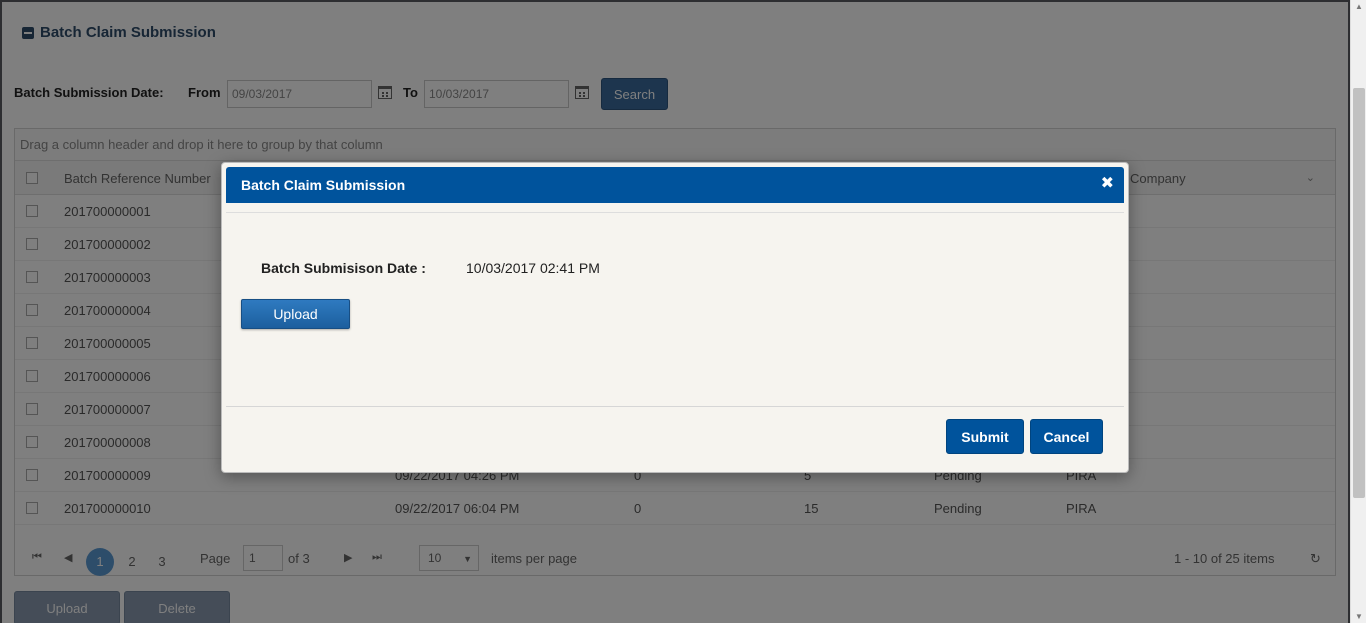  Describe the element at coordinates (533, 268) in the screenshot. I see `submission-date-value: 10/03/2017 02:41 PM` at that location.